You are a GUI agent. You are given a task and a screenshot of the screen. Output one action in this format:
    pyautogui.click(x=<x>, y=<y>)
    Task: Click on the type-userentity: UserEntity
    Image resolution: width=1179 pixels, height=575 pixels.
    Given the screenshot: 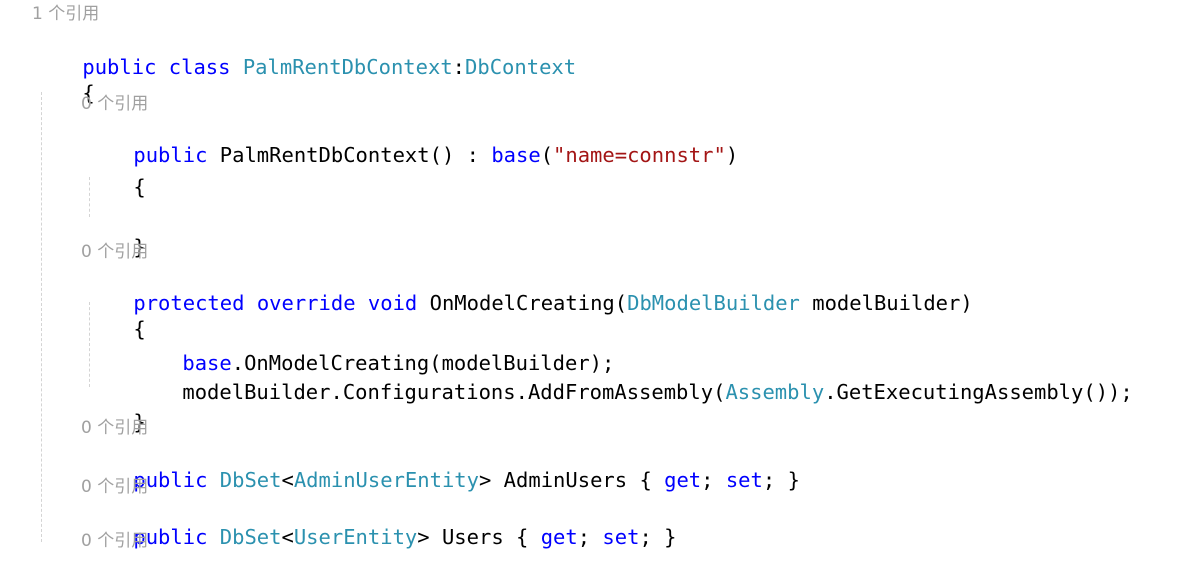 What is the action you would take?
    pyautogui.click(x=355, y=537)
    